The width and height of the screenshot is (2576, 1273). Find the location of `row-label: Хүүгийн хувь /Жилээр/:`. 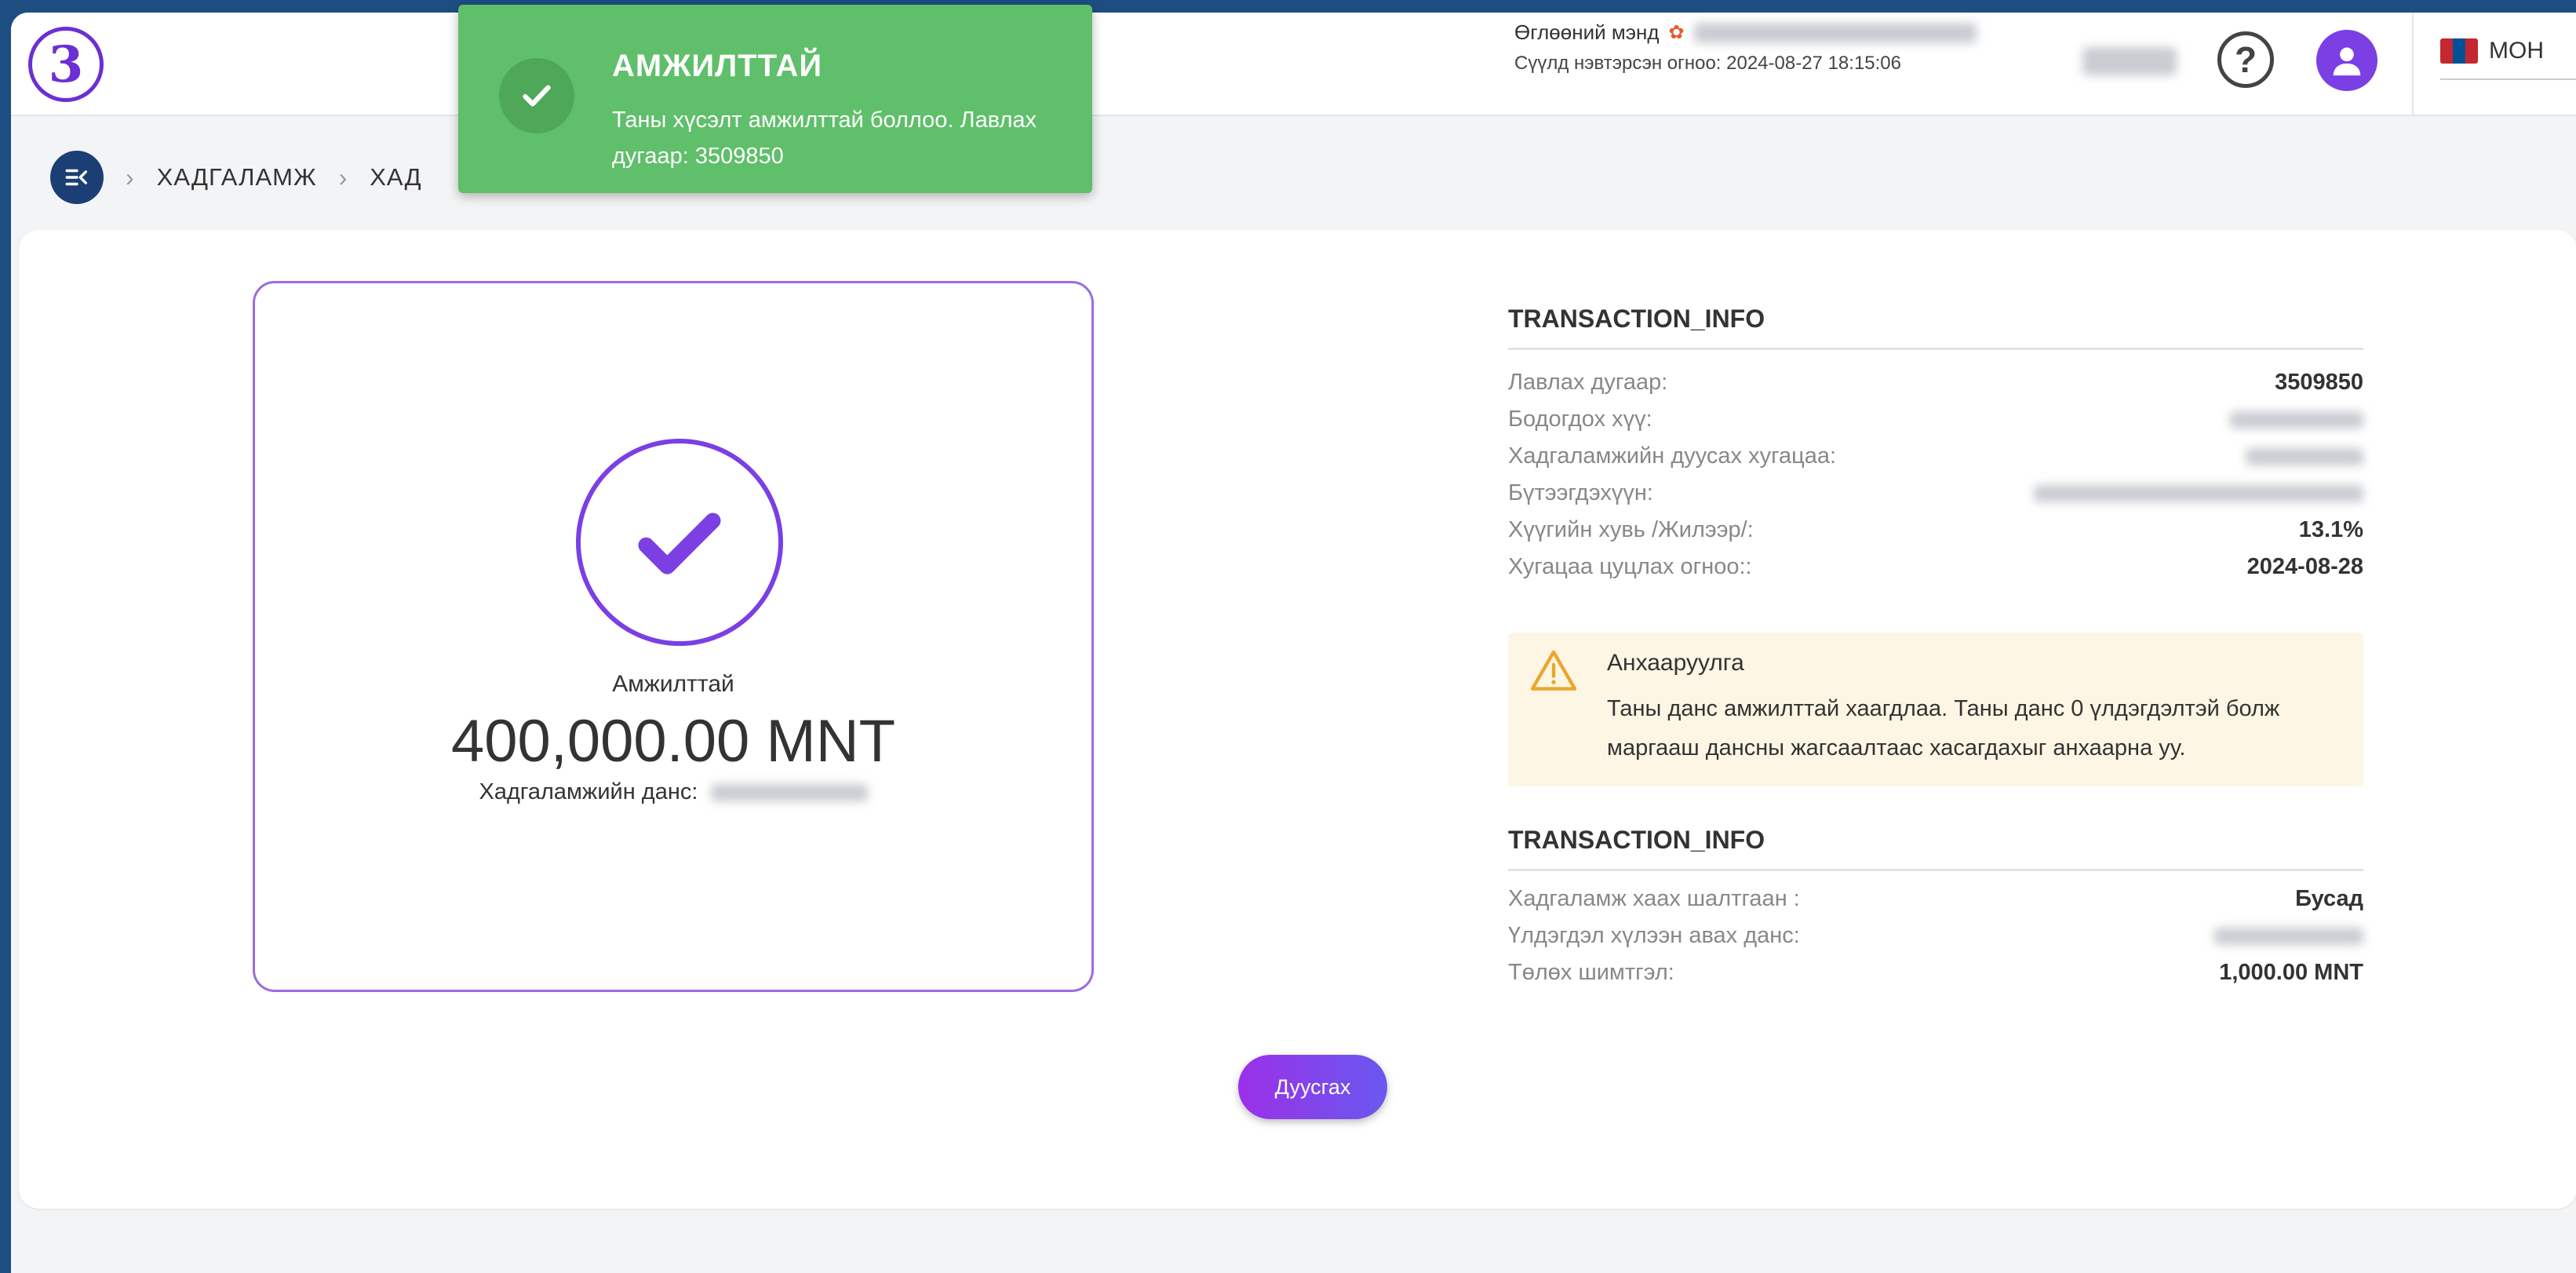

row-label: Хүүгийн хувь /Жилээр/: is located at coordinates (1631, 529).